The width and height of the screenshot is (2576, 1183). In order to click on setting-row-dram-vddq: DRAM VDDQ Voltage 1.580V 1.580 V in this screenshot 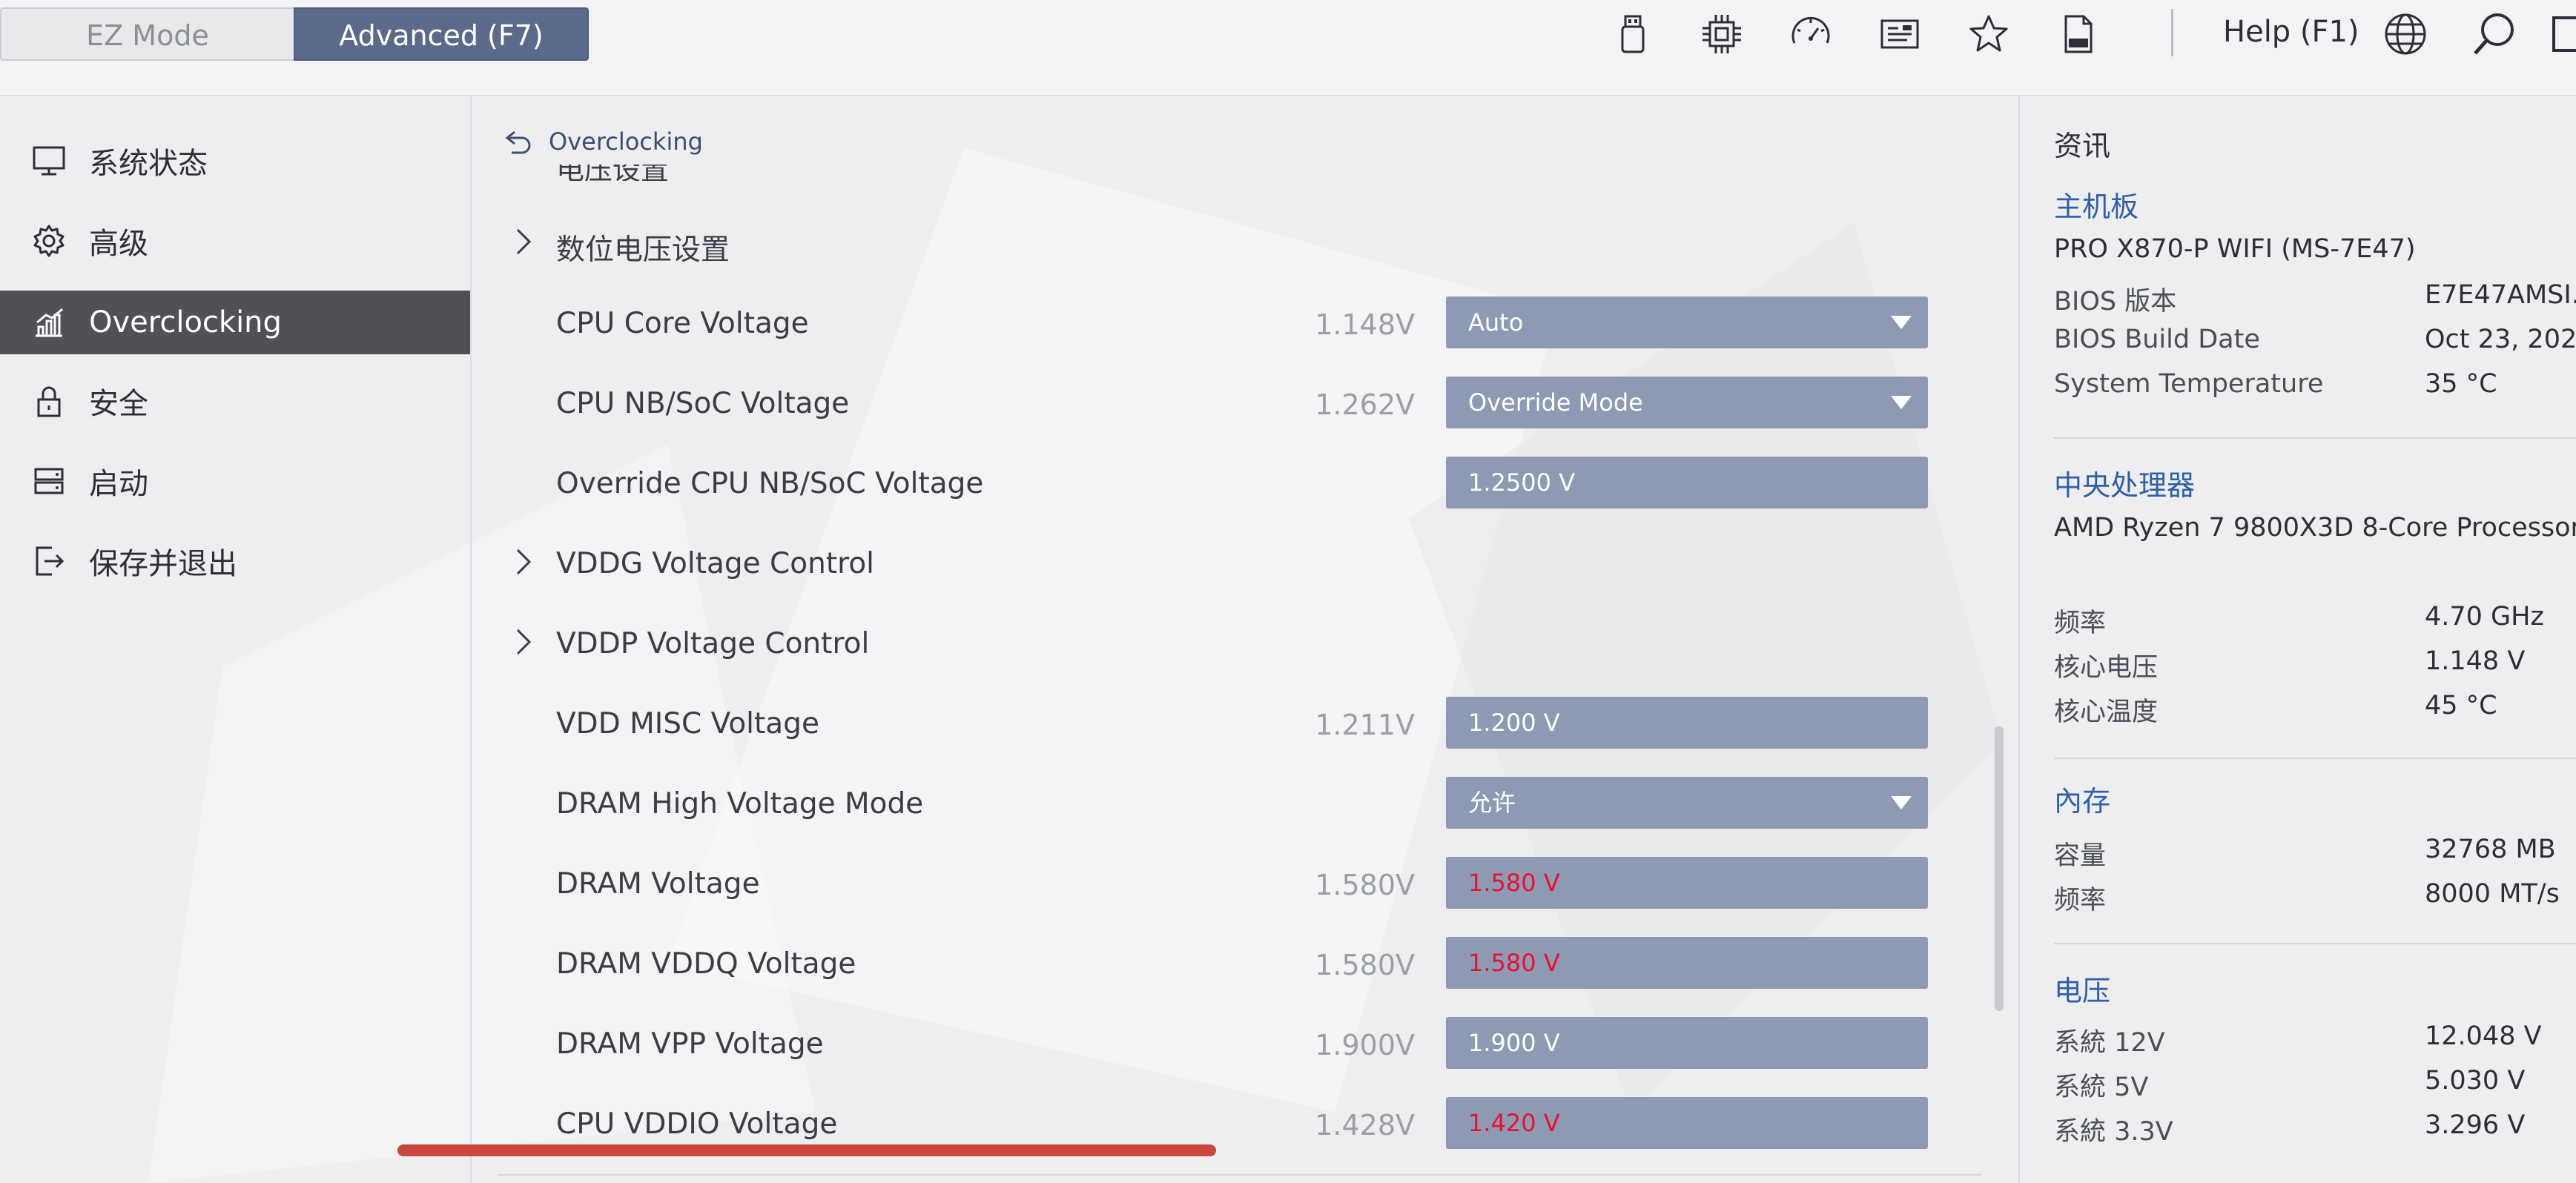, I will do `click(1244, 964)`.